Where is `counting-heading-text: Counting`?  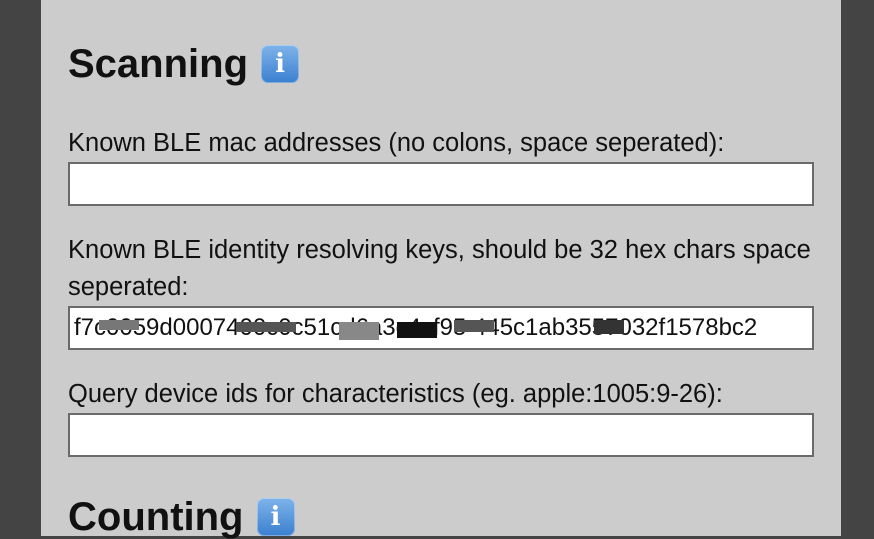
counting-heading-text: Counting is located at coordinates (156, 517).